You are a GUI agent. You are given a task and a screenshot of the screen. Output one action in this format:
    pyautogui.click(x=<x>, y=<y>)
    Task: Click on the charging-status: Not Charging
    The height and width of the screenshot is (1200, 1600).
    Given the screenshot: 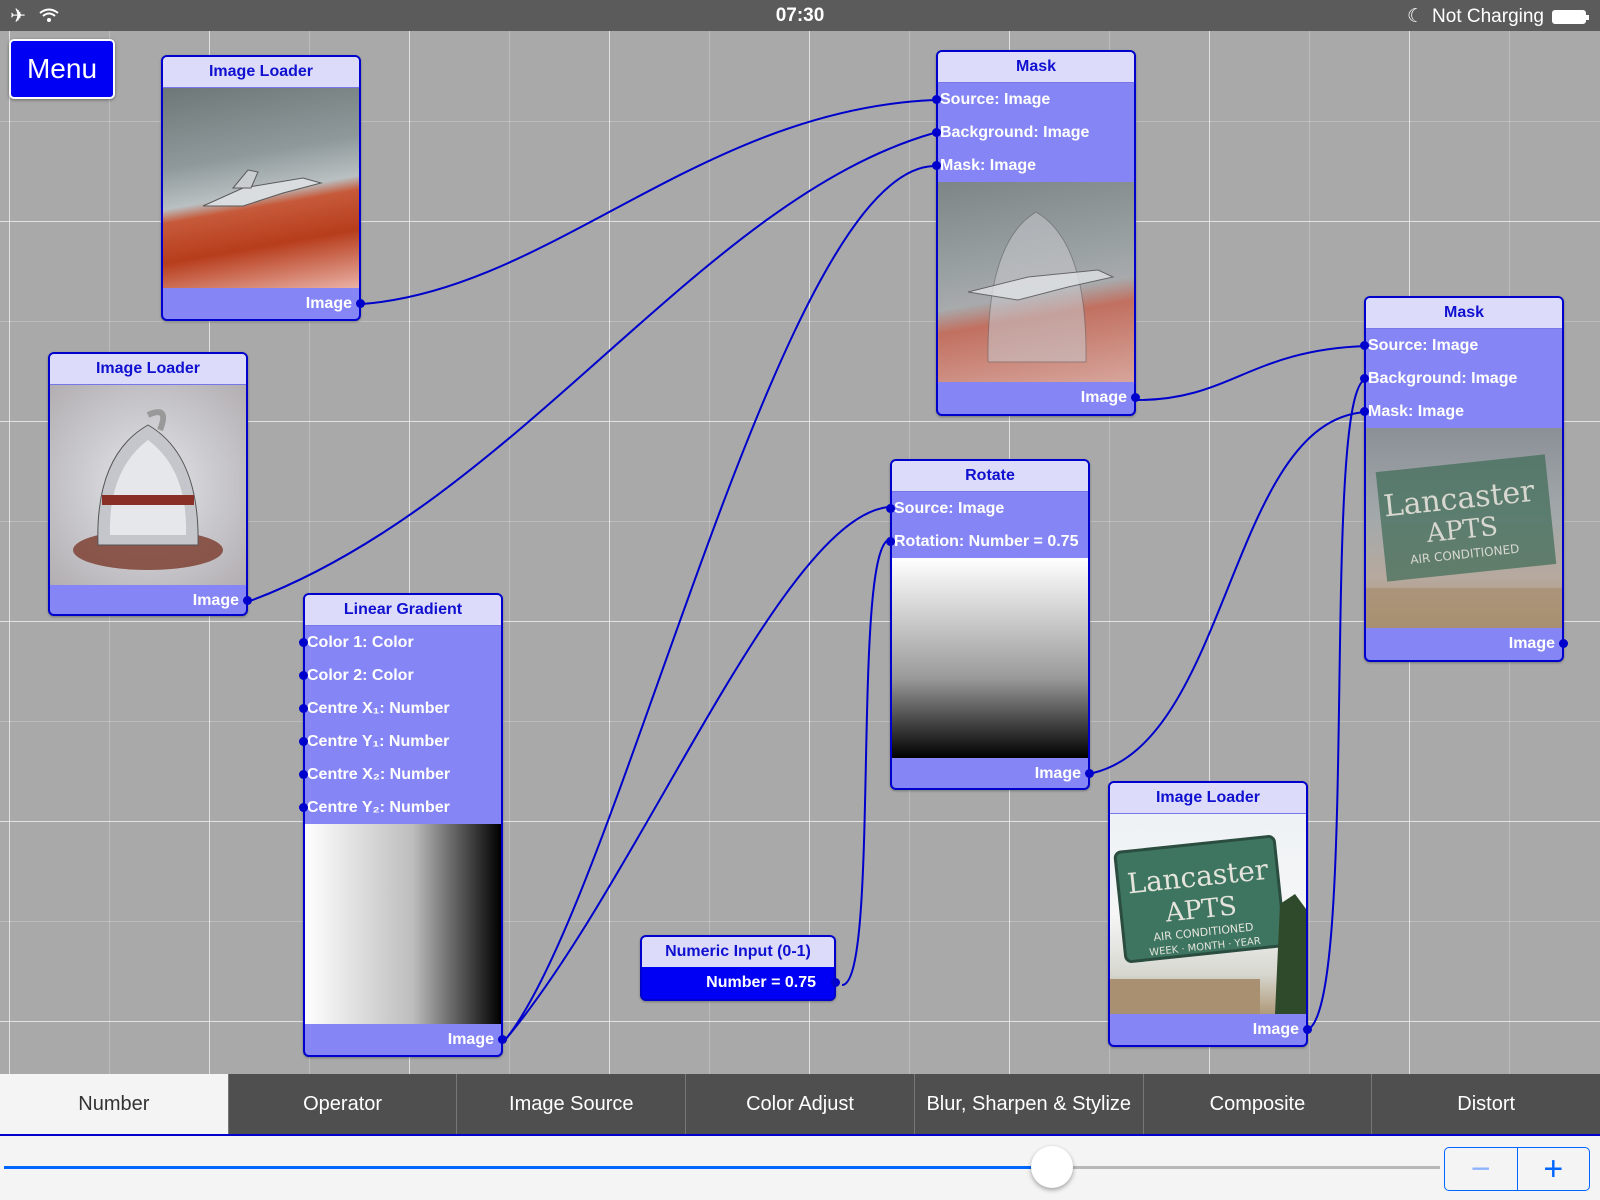 What is the action you would take?
    pyautogui.click(x=1488, y=16)
    